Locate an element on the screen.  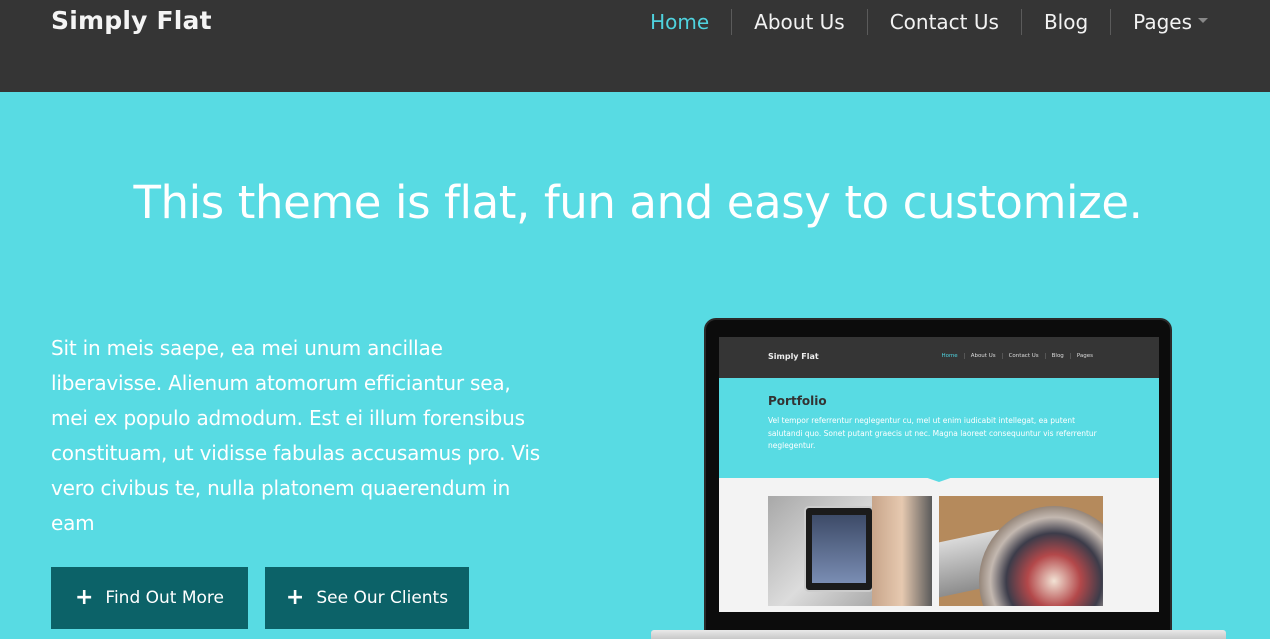
tablet-screen is located at coordinates (839, 549).